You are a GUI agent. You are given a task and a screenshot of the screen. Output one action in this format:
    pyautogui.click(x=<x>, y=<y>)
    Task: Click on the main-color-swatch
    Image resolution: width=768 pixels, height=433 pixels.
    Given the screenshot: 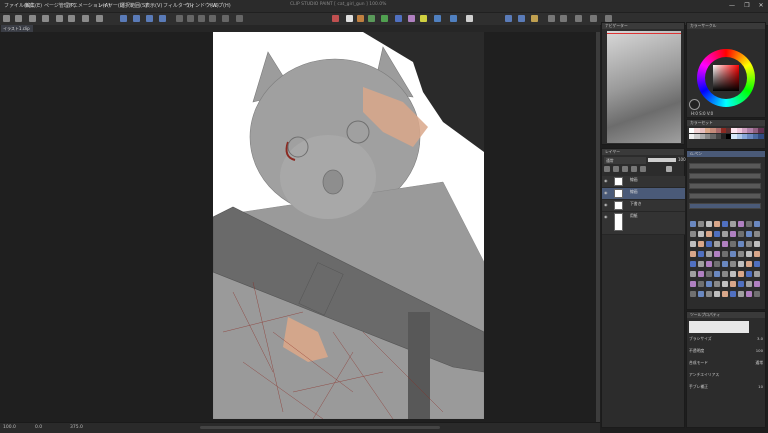 What is the action you would take?
    pyautogui.click(x=694, y=104)
    